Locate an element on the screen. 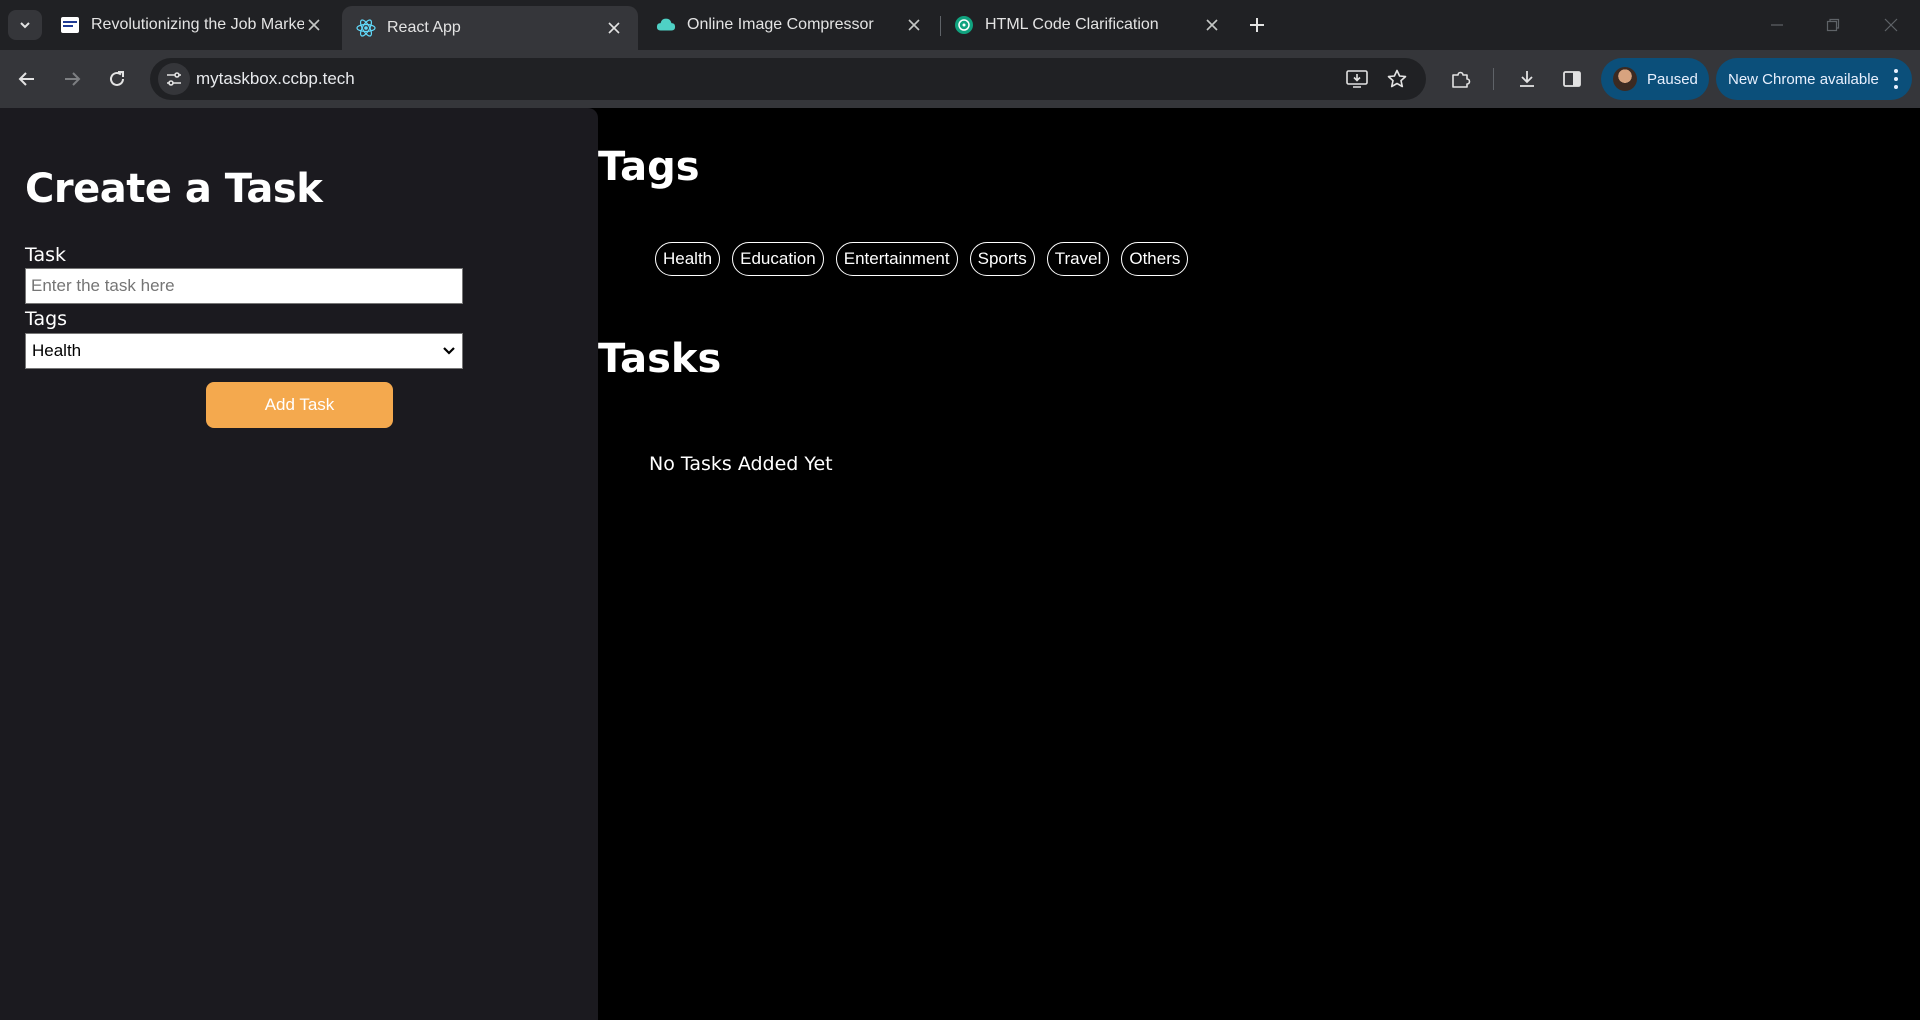  tab-title: Revolutionizing the Job Market is located at coordinates (197, 24).